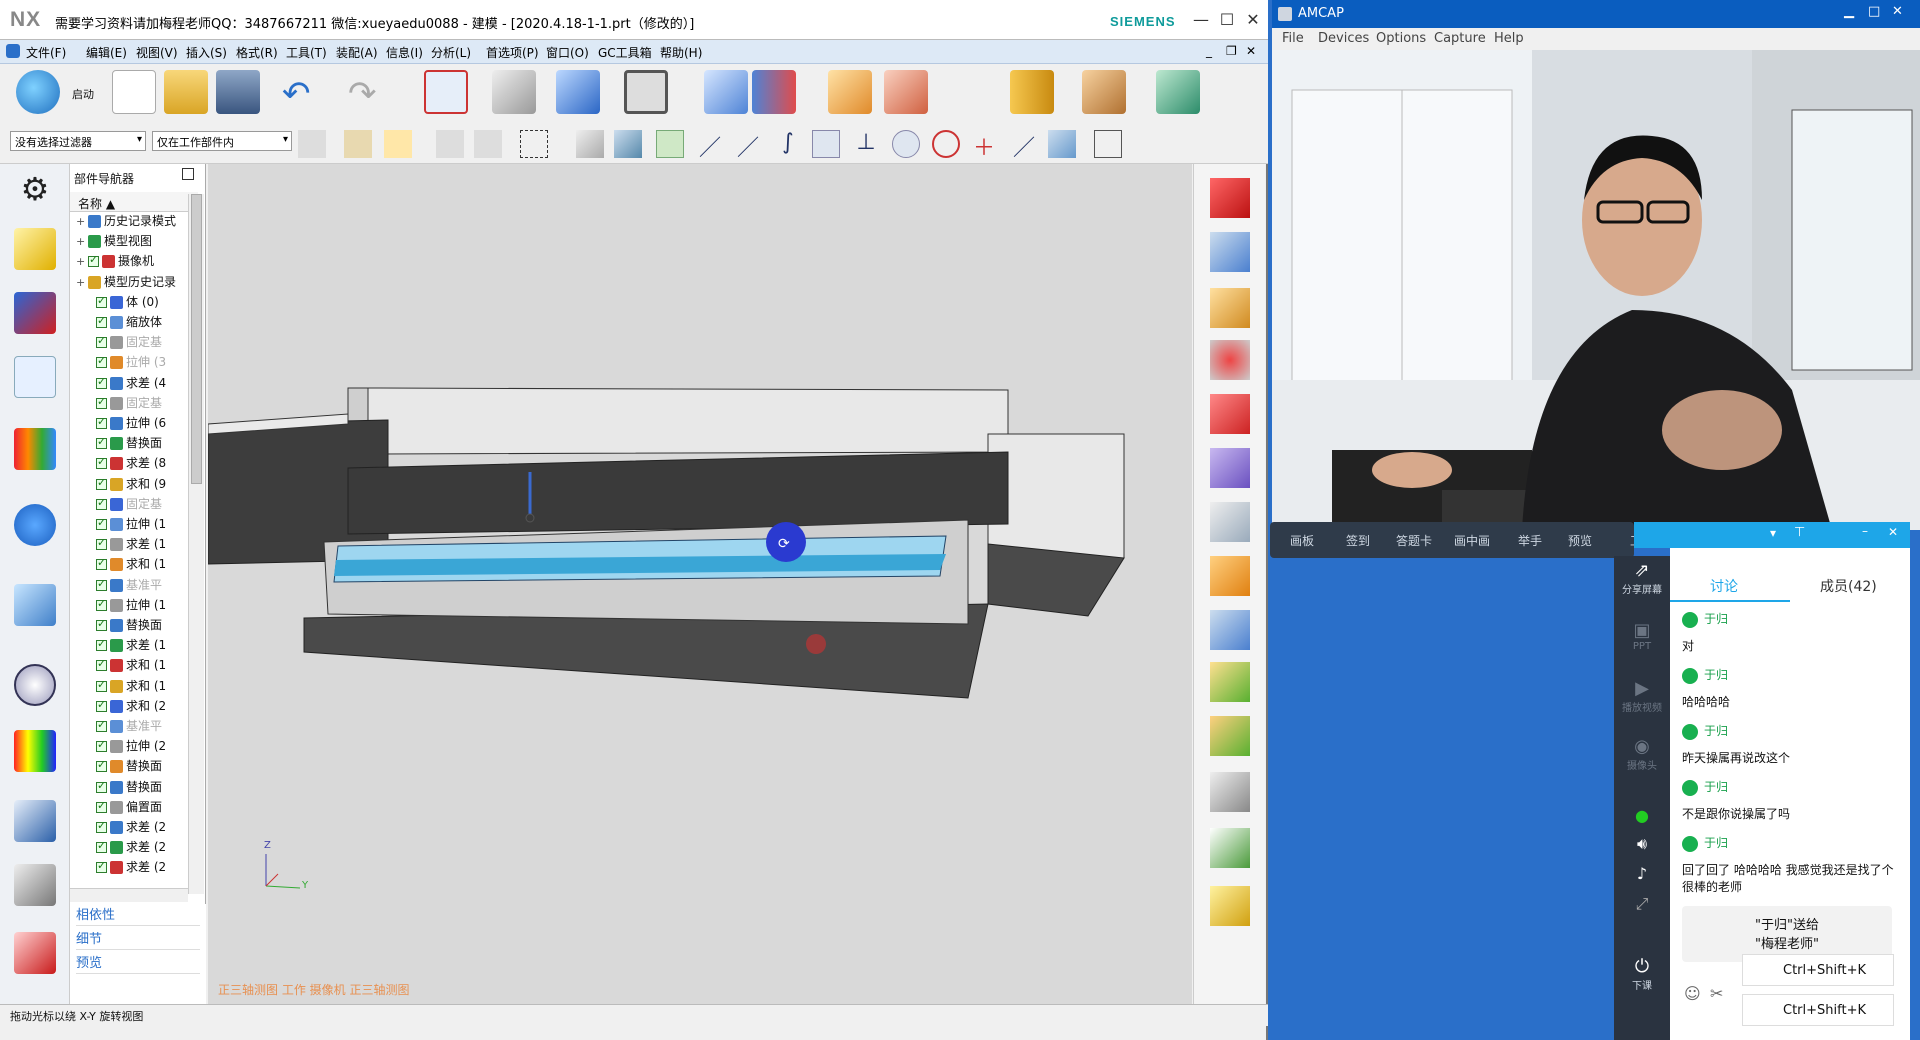  Describe the element at coordinates (35, 189) in the screenshot. I see `settings-gear-icon: ⚙` at that location.